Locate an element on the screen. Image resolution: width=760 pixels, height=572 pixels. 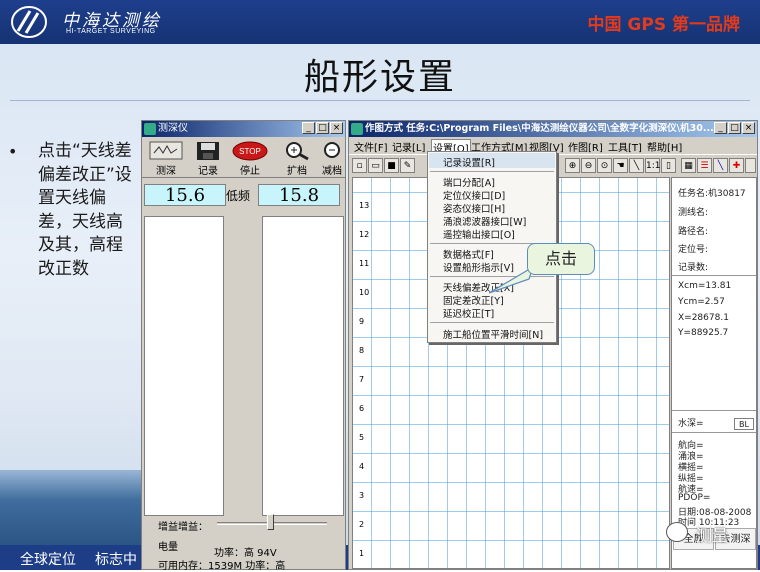
list-icon: ☰ is located at coordinates (704, 165).